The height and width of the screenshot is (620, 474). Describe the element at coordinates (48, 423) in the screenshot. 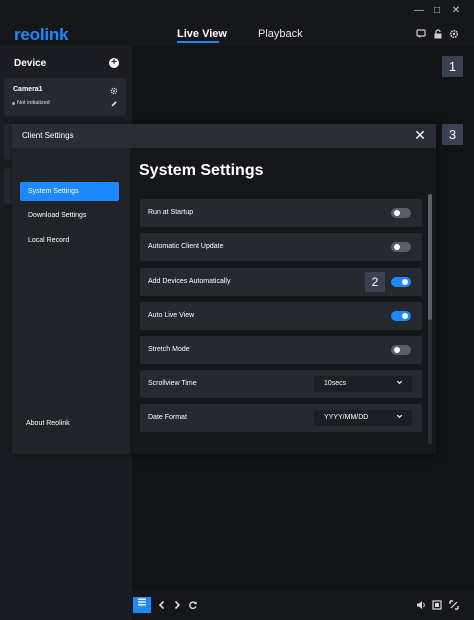

I see `about-reolink-link: About Reolink` at that location.